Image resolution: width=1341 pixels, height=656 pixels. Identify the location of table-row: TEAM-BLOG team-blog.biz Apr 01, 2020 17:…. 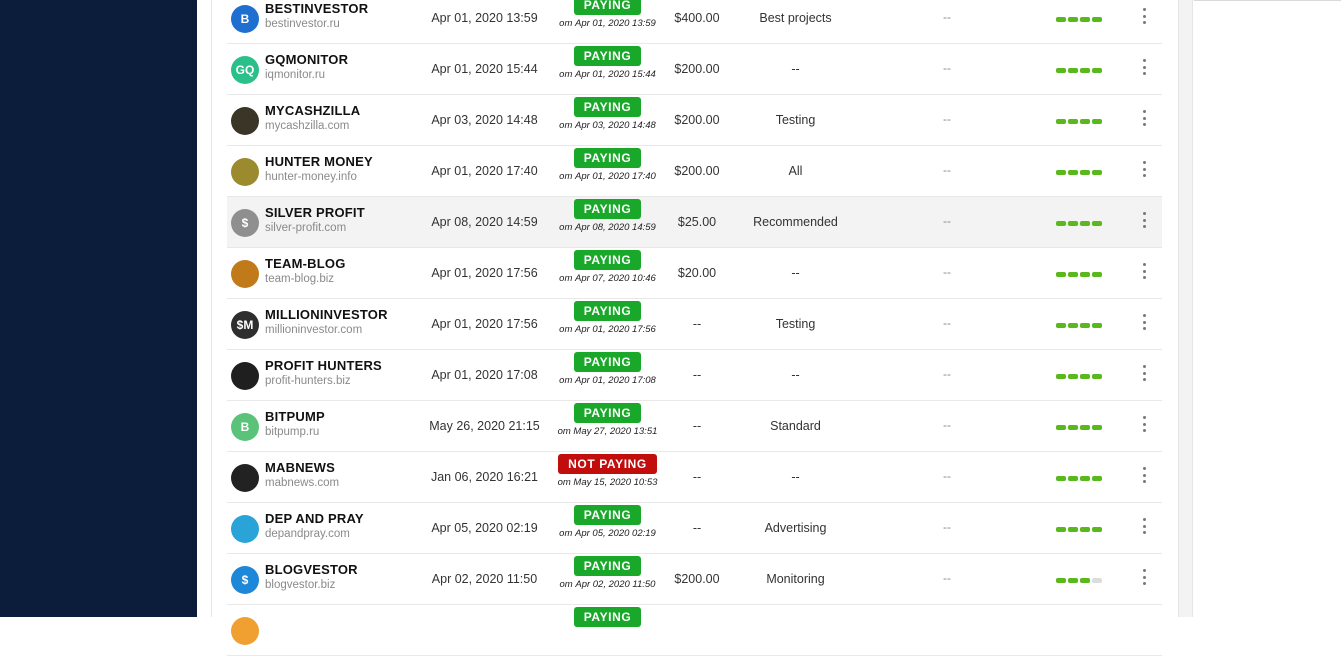
(694, 273).